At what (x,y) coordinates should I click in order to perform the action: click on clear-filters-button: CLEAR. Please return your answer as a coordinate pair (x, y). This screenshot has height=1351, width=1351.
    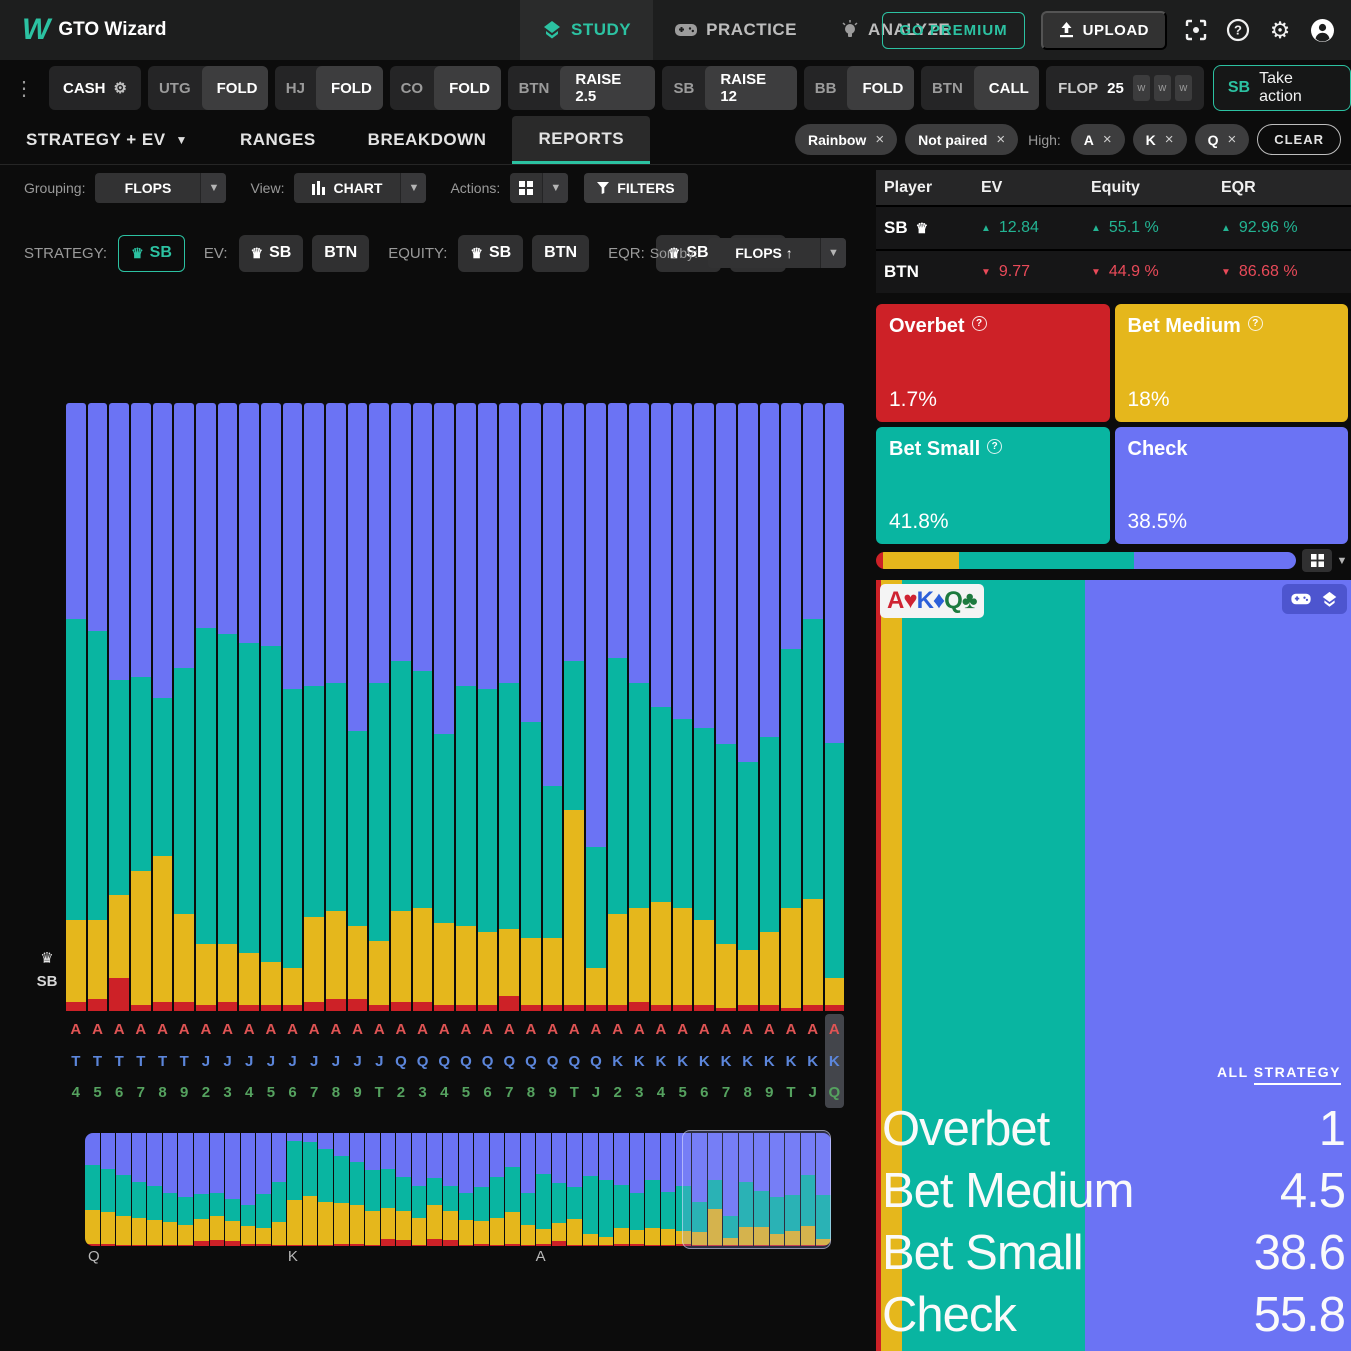
    Looking at the image, I should click on (1299, 139).